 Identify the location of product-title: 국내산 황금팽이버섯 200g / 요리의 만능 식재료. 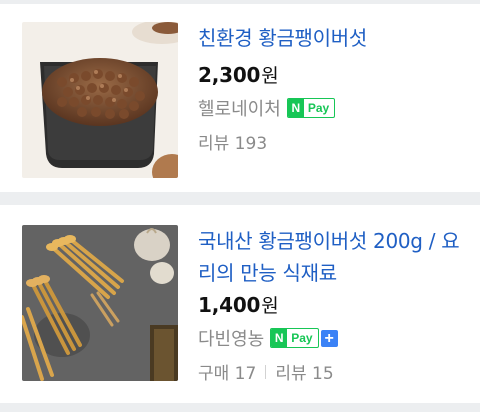
(330, 257).